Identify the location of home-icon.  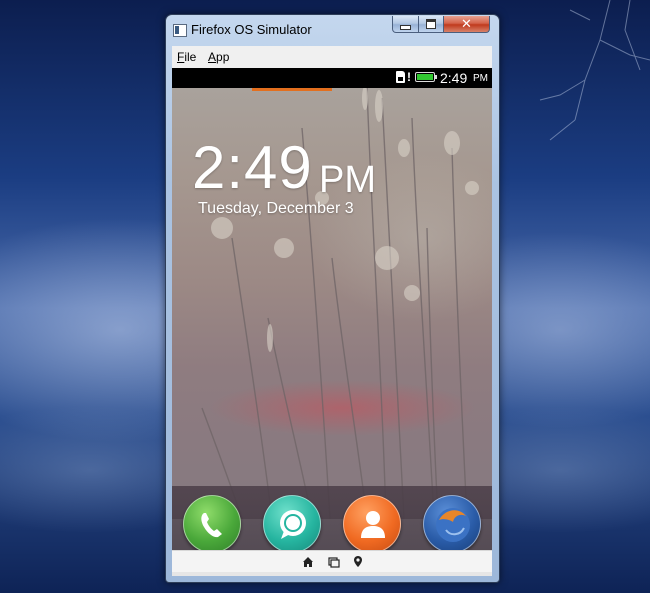
(308, 562).